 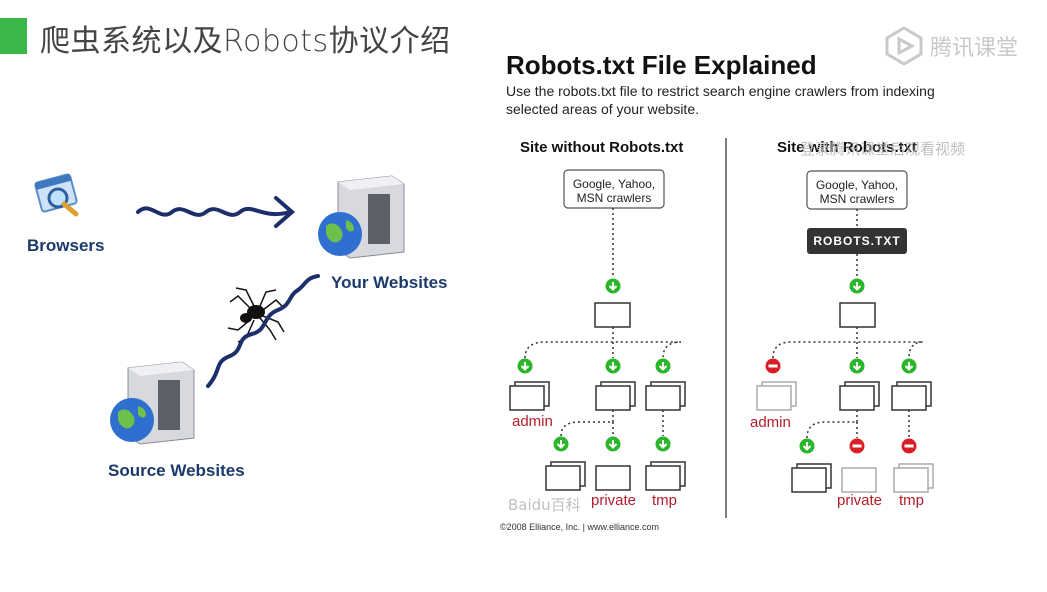 What do you see at coordinates (580, 527) in the screenshot?
I see `figure-copyright: ©2008 Elliance, Inc. | www.elliance.com` at bounding box center [580, 527].